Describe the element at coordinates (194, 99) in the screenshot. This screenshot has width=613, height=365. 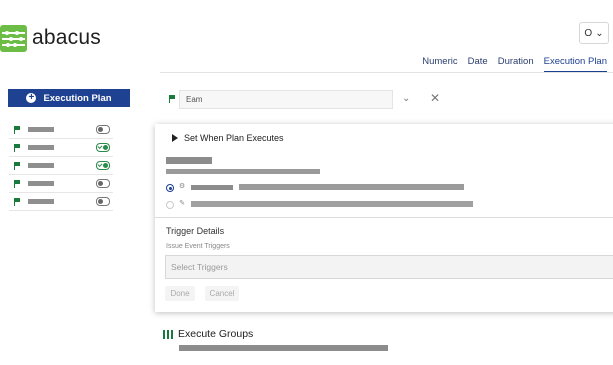
I see `plan-name-value: Eam` at that location.